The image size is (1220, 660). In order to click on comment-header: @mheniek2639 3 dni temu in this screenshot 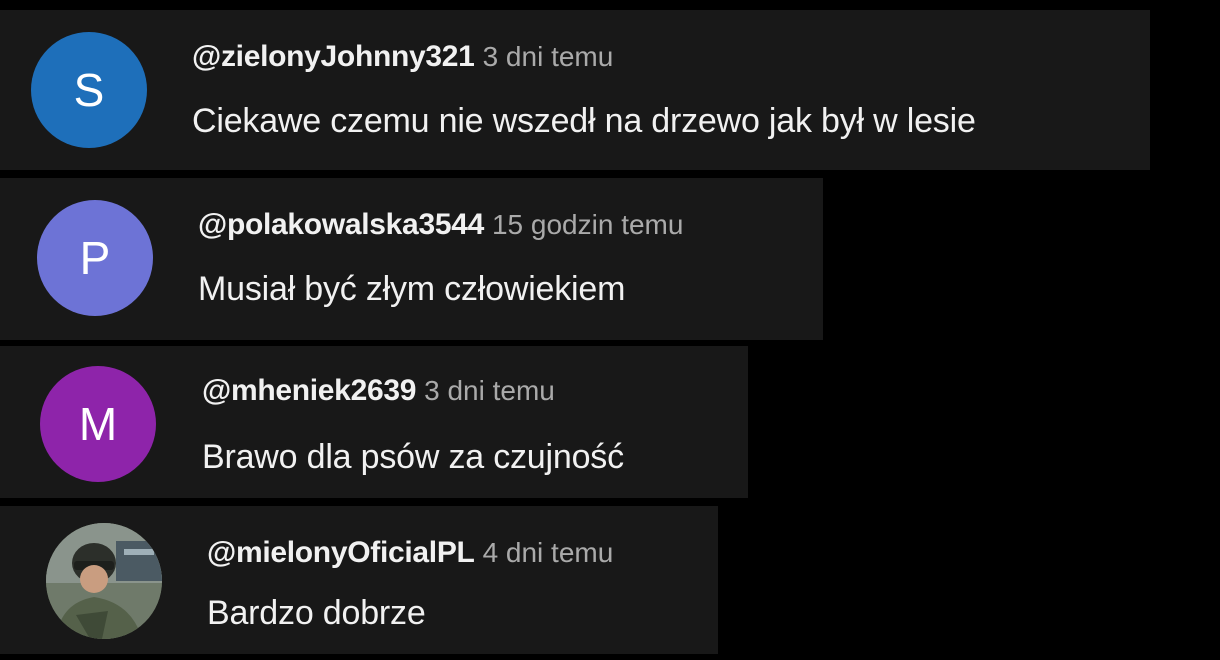, I will do `click(378, 391)`.